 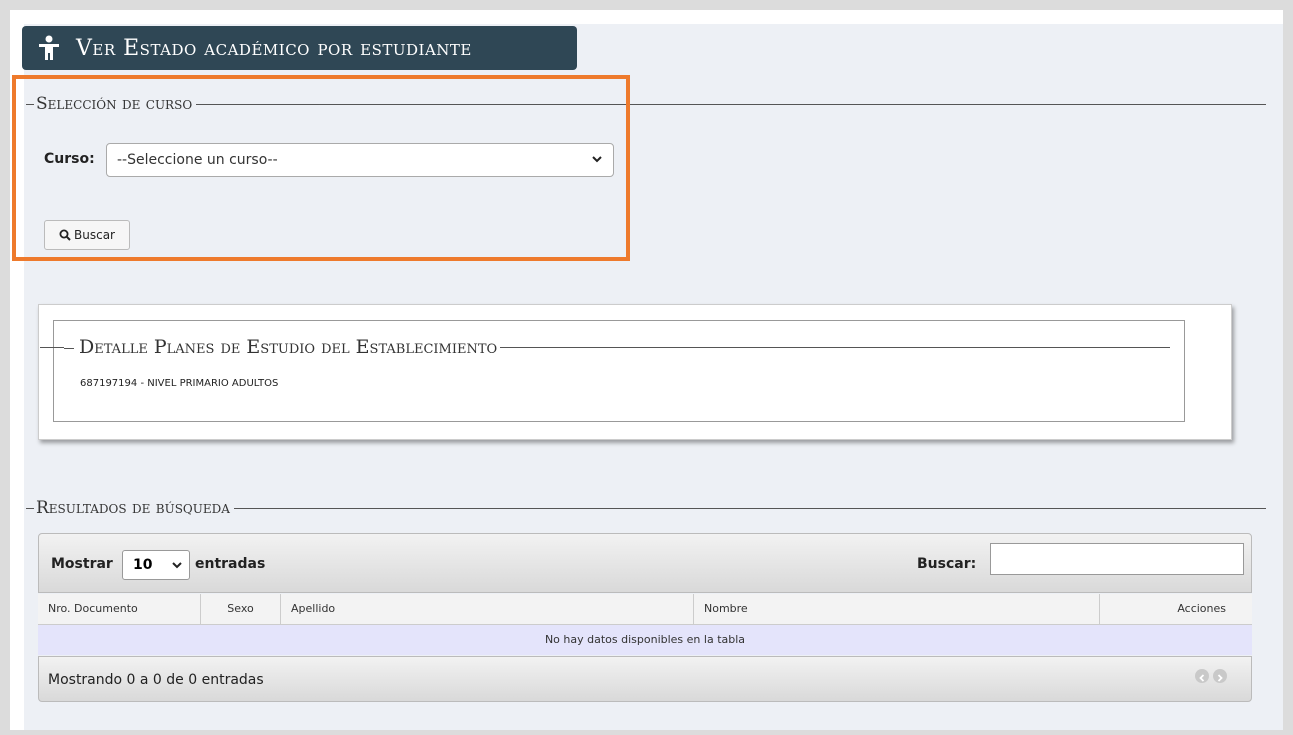 What do you see at coordinates (487, 609) in the screenshot?
I see `column-header: Apellido` at bounding box center [487, 609].